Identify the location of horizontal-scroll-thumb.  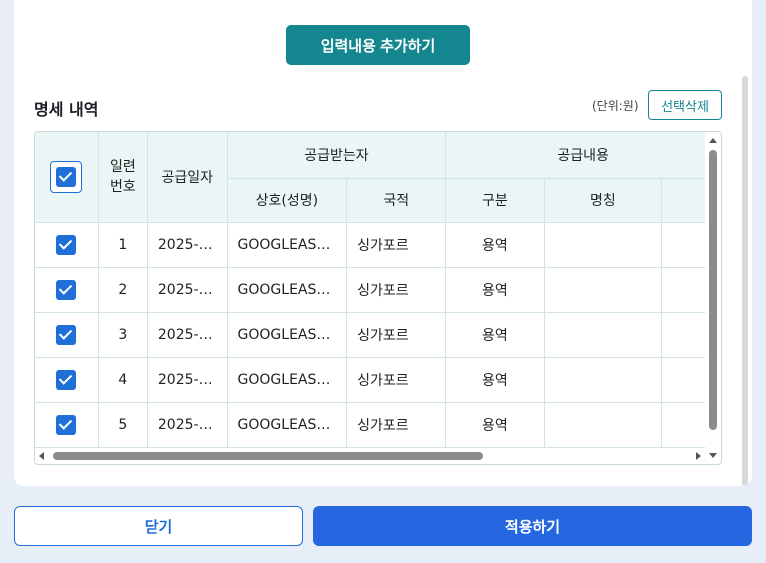
(268, 456).